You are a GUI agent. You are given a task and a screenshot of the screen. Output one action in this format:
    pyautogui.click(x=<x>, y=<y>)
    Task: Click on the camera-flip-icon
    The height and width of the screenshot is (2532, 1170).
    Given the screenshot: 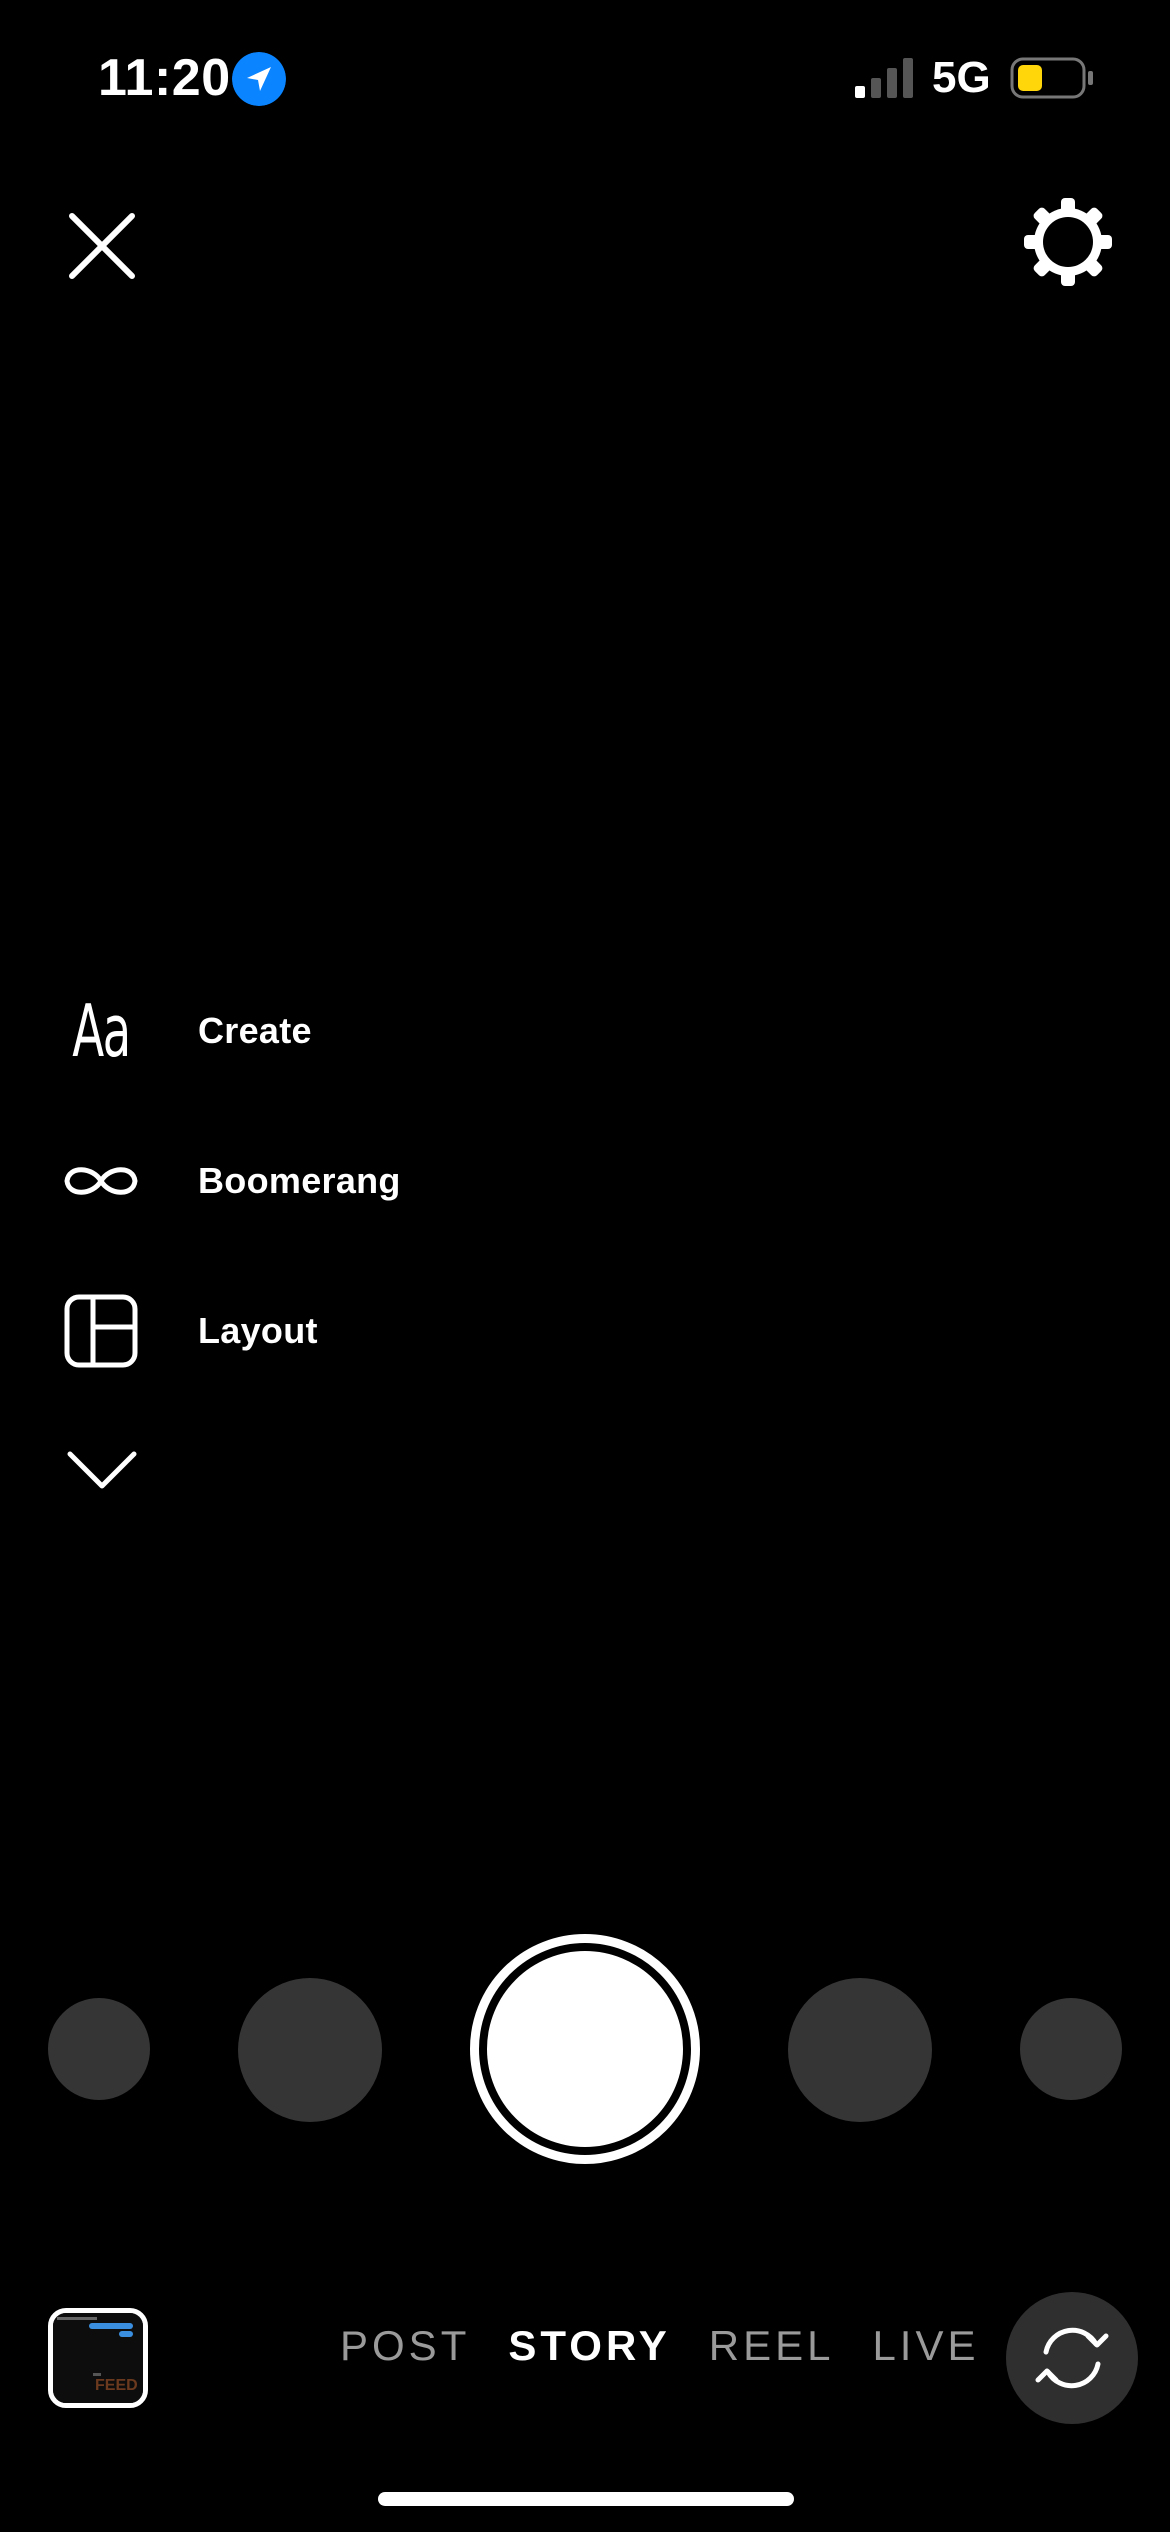 What is the action you would take?
    pyautogui.click(x=1072, y=2358)
    